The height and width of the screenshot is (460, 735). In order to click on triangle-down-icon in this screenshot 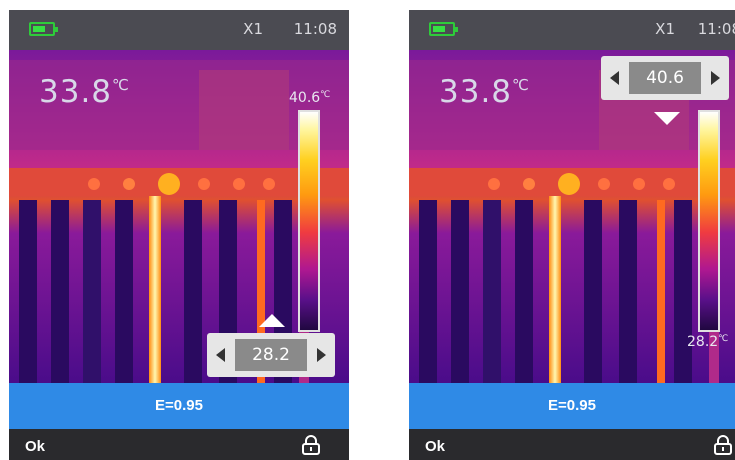, I will do `click(667, 118)`.